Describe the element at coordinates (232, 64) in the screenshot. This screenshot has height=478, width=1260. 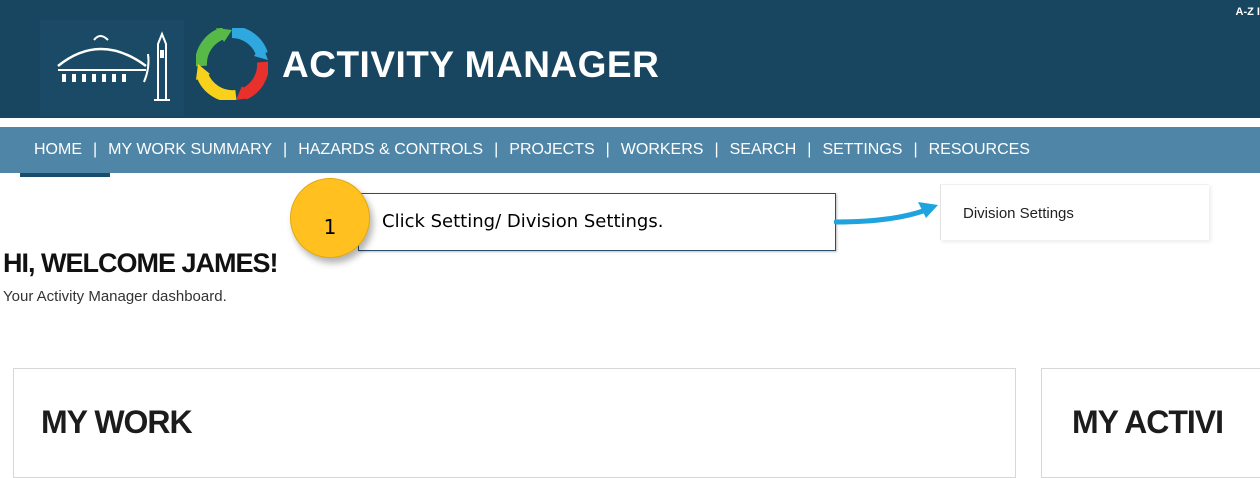
I see `activity-cycle-icon` at that location.